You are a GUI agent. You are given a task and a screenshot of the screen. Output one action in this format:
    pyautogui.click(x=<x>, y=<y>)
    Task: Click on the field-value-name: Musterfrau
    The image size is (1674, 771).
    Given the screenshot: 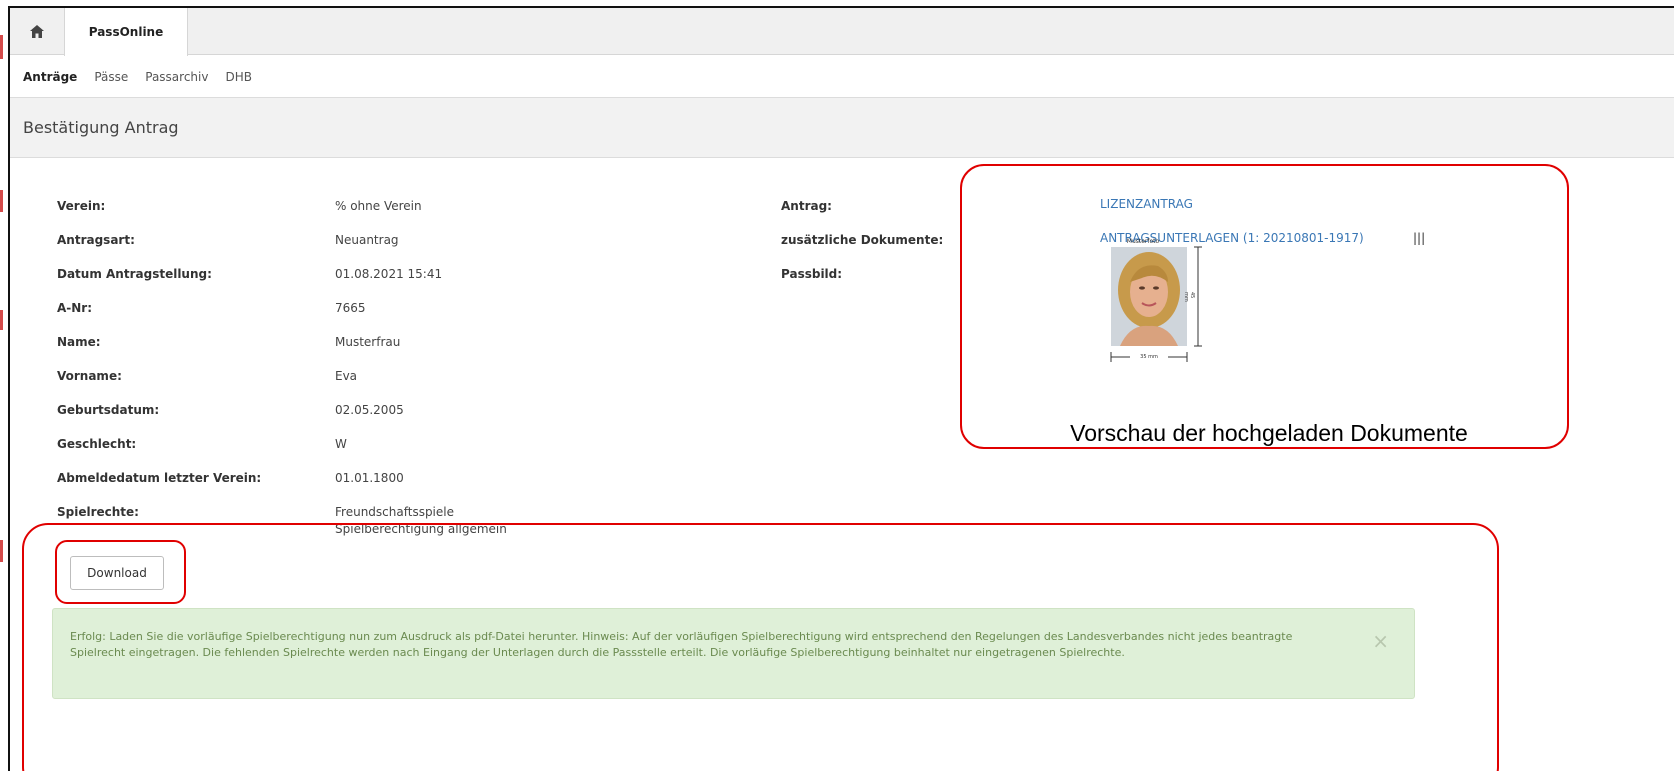 What is the action you would take?
    pyautogui.click(x=368, y=342)
    